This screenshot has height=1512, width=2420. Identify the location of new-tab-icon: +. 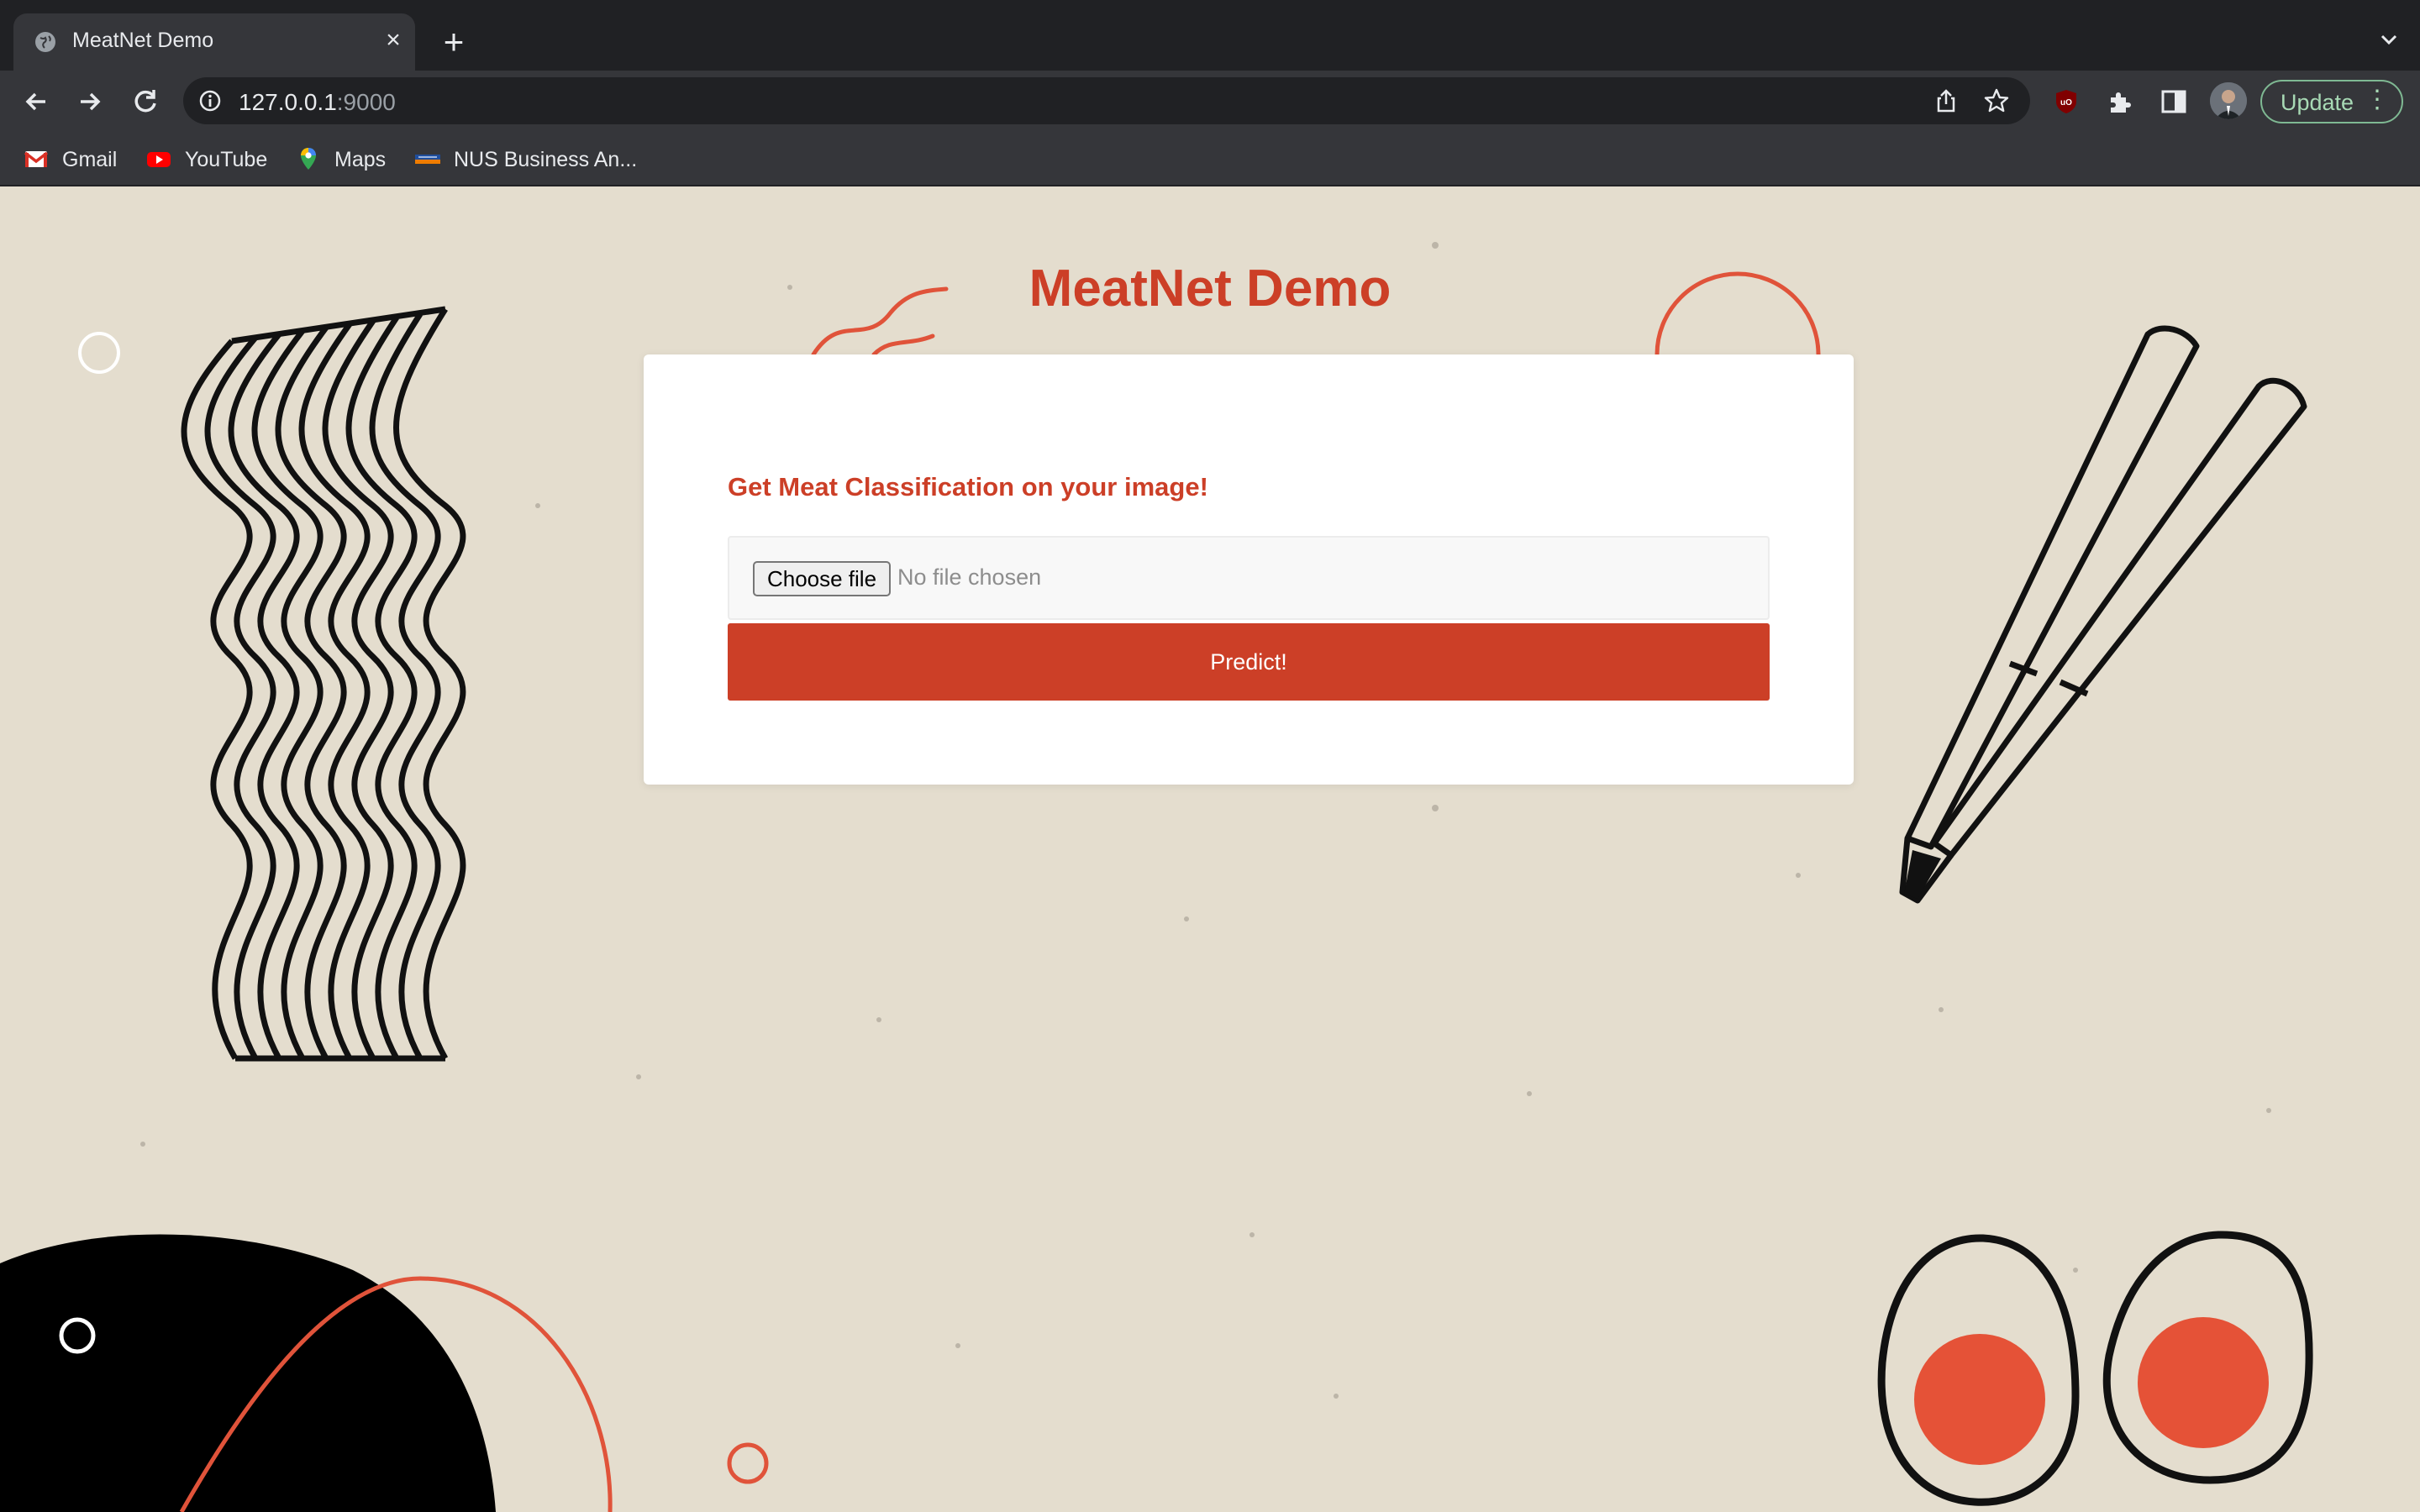
(453, 42).